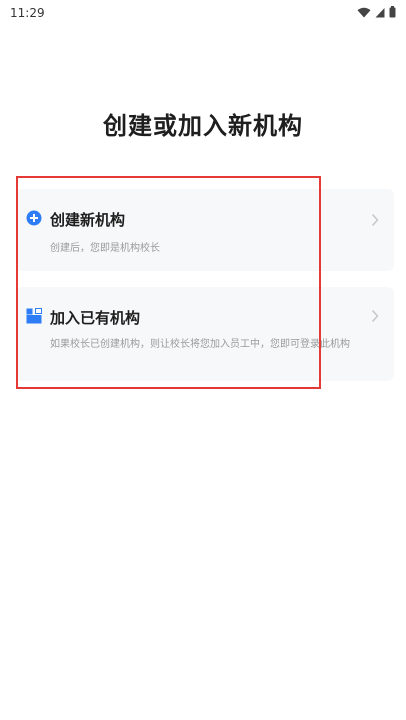 The image size is (406, 720). I want to click on join-org-icon, so click(34, 317).